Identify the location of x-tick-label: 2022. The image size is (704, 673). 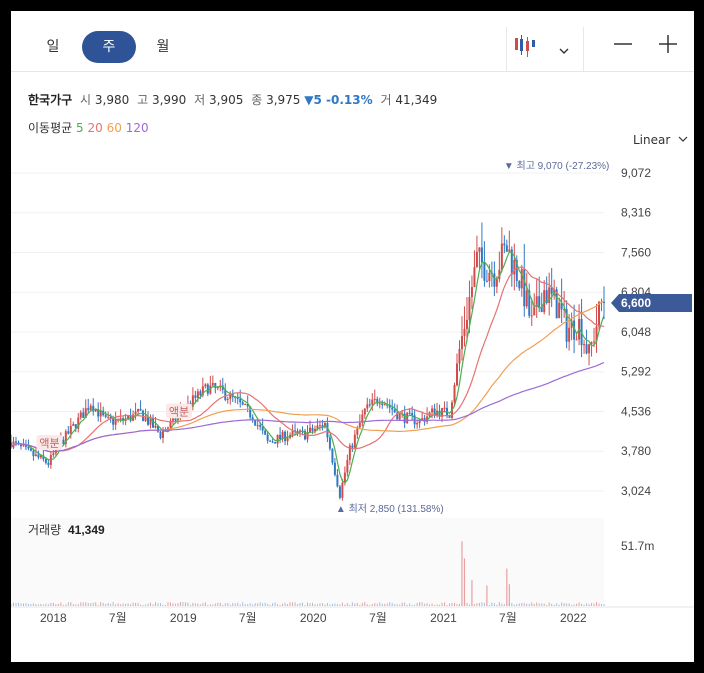
(573, 618).